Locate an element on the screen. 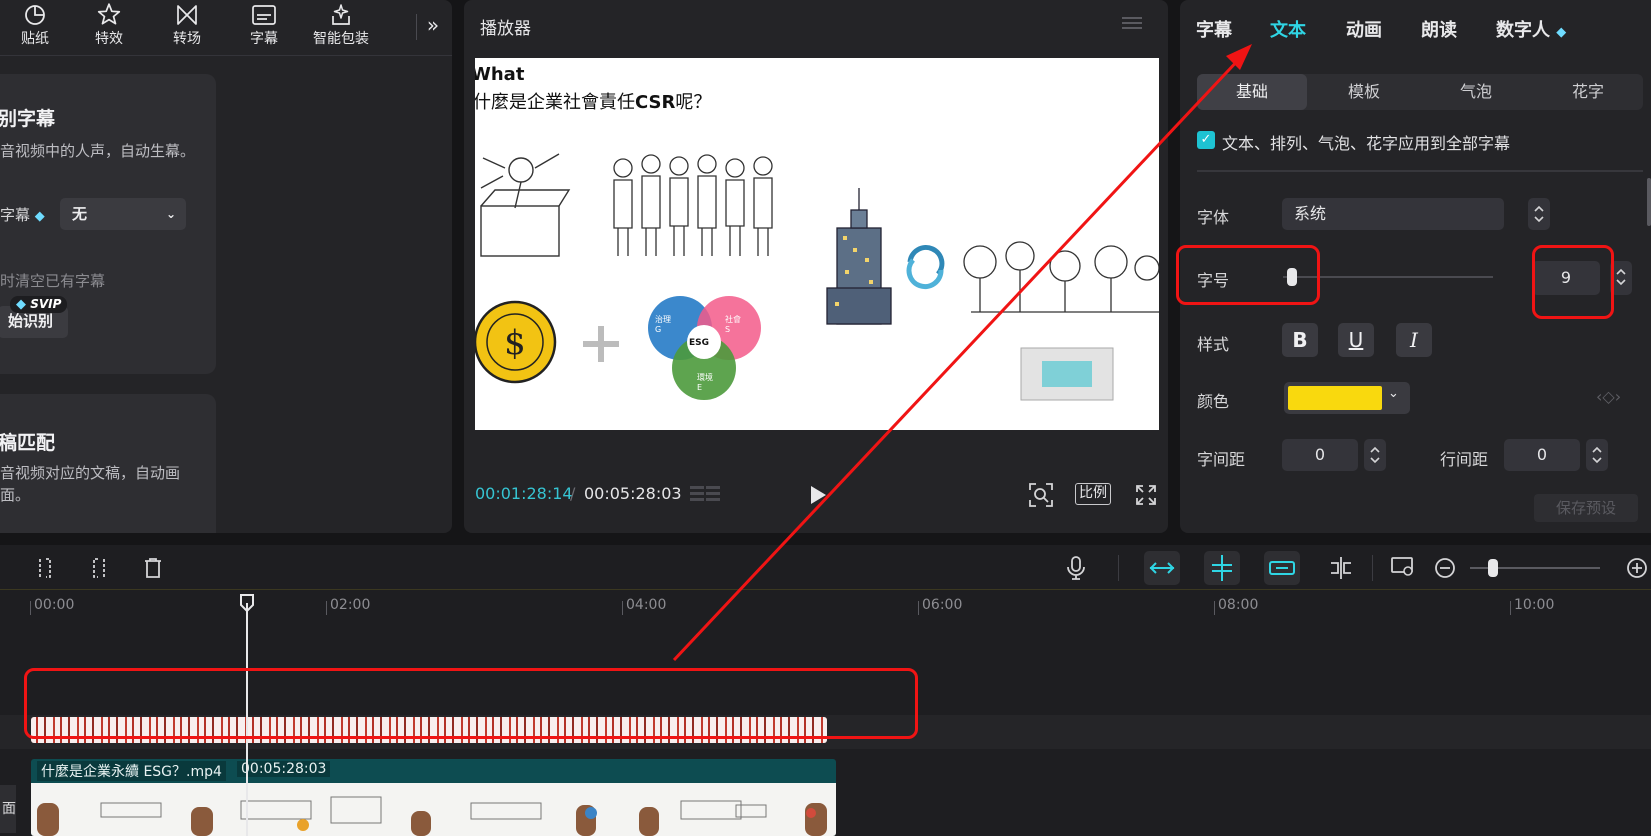  bold-button: B is located at coordinates (1300, 340).